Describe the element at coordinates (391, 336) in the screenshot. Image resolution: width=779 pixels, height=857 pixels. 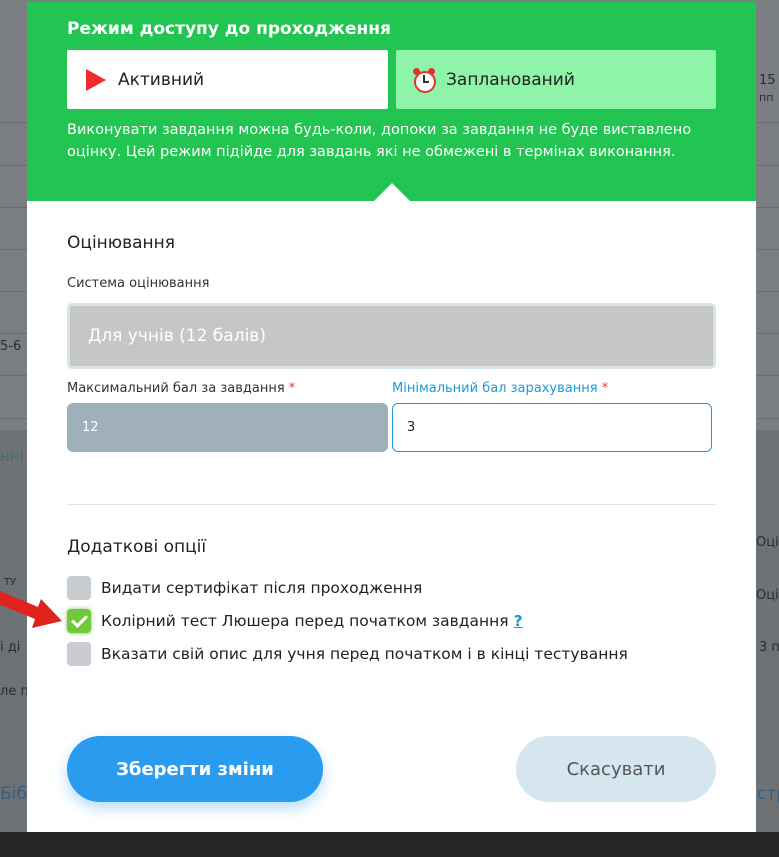
I see `grading-system-select: Для учнів (12 балів)` at that location.